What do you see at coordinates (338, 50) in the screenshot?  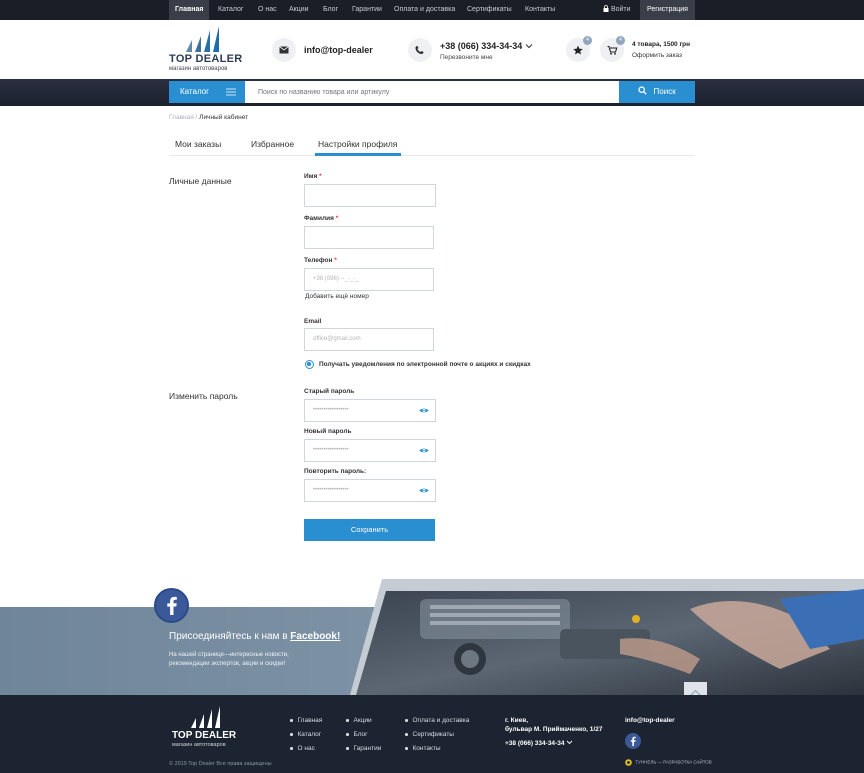 I see `header-email: info@top-dealer` at bounding box center [338, 50].